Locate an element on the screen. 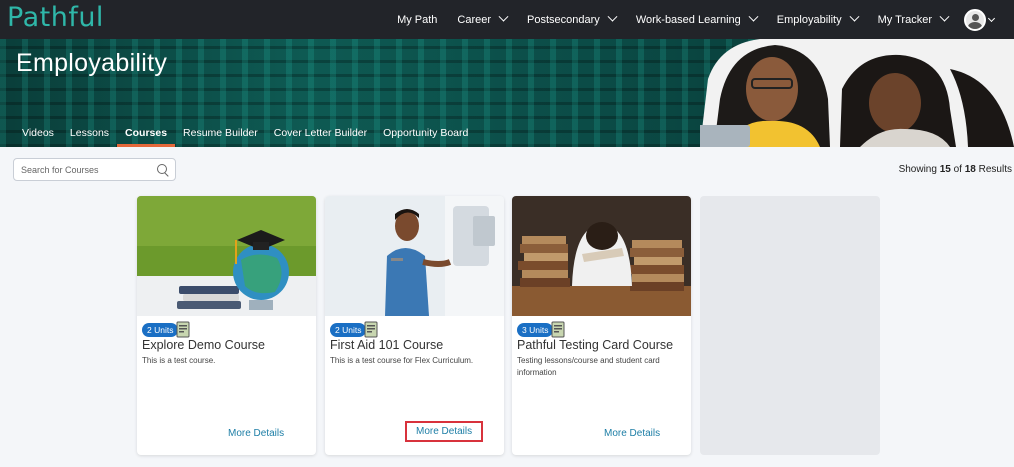  tab-courses: Courses is located at coordinates (146, 135).